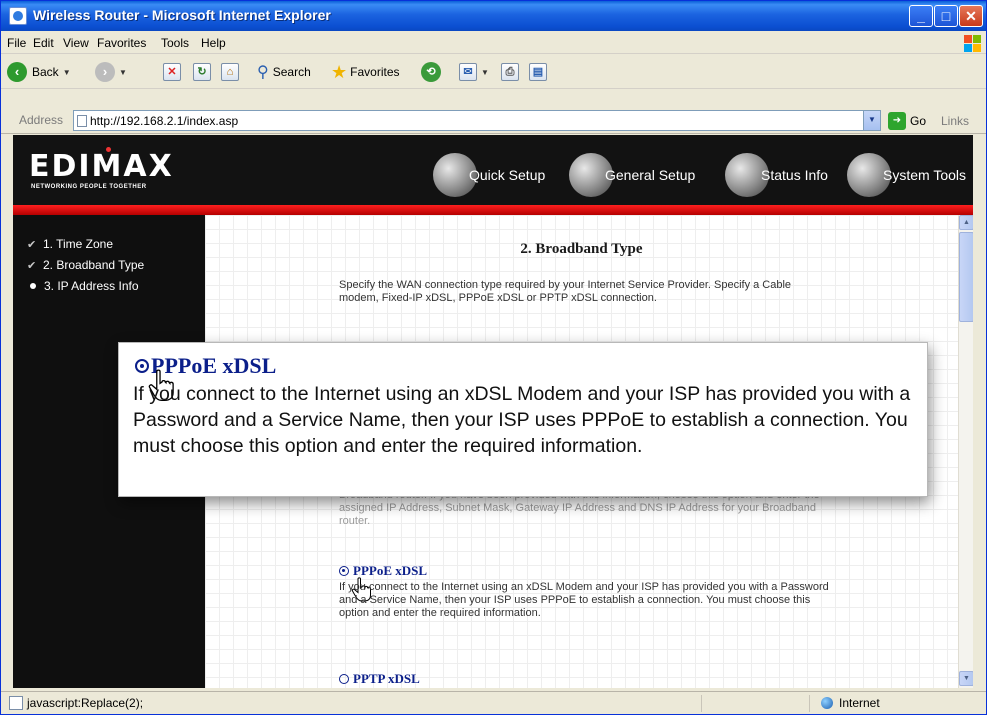 This screenshot has width=987, height=715. I want to click on mail-button: ✉ ▼, so click(474, 72).